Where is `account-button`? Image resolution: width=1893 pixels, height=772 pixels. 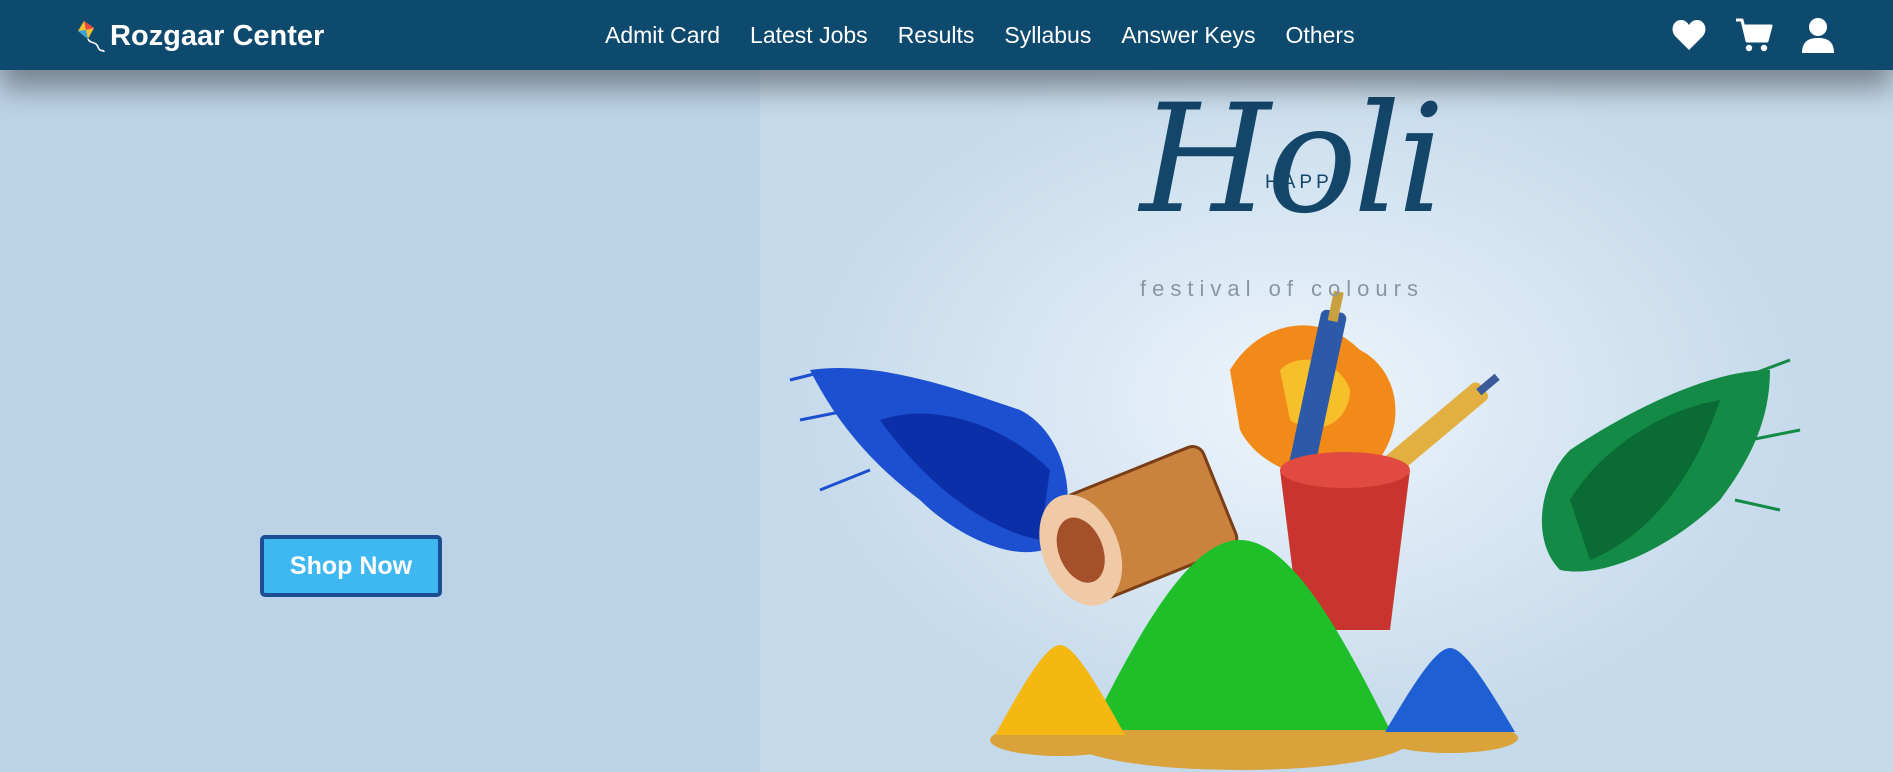
account-button is located at coordinates (1818, 35).